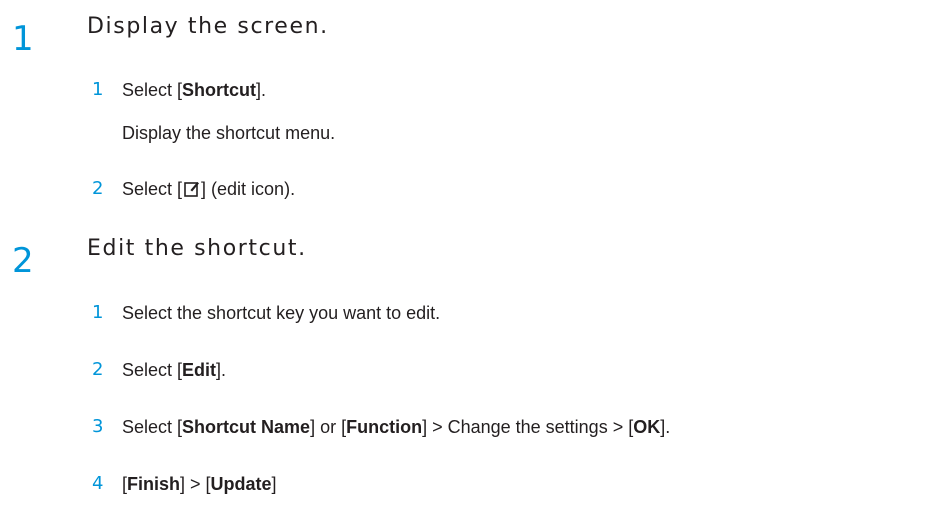 The width and height of the screenshot is (935, 519). Describe the element at coordinates (98, 89) in the screenshot. I see `step-1-item-1-number: 1` at that location.